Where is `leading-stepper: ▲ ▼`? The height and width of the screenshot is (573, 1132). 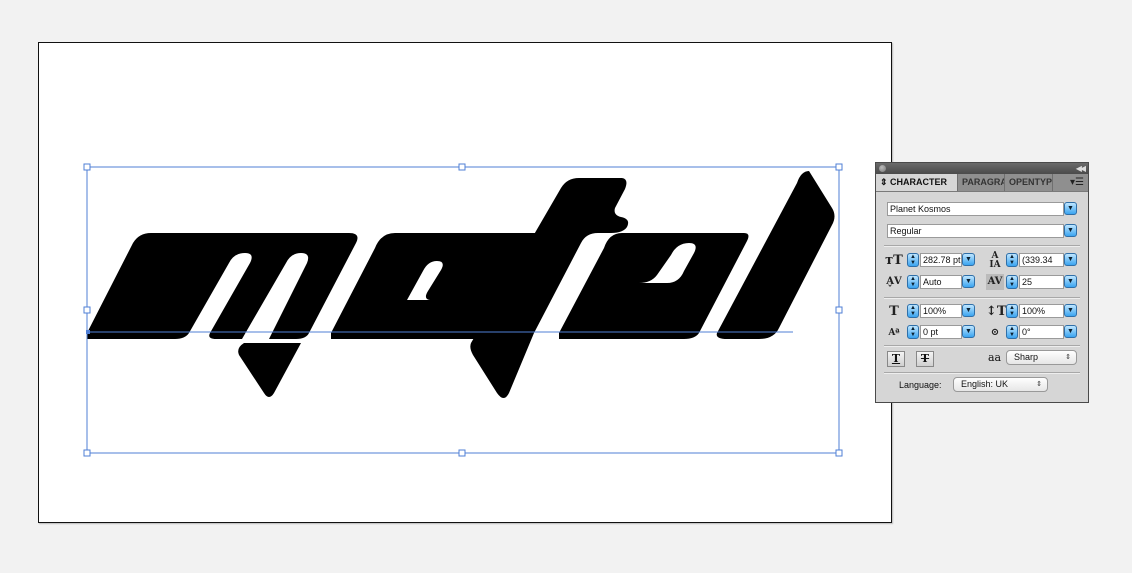 leading-stepper: ▲ ▼ is located at coordinates (1012, 260).